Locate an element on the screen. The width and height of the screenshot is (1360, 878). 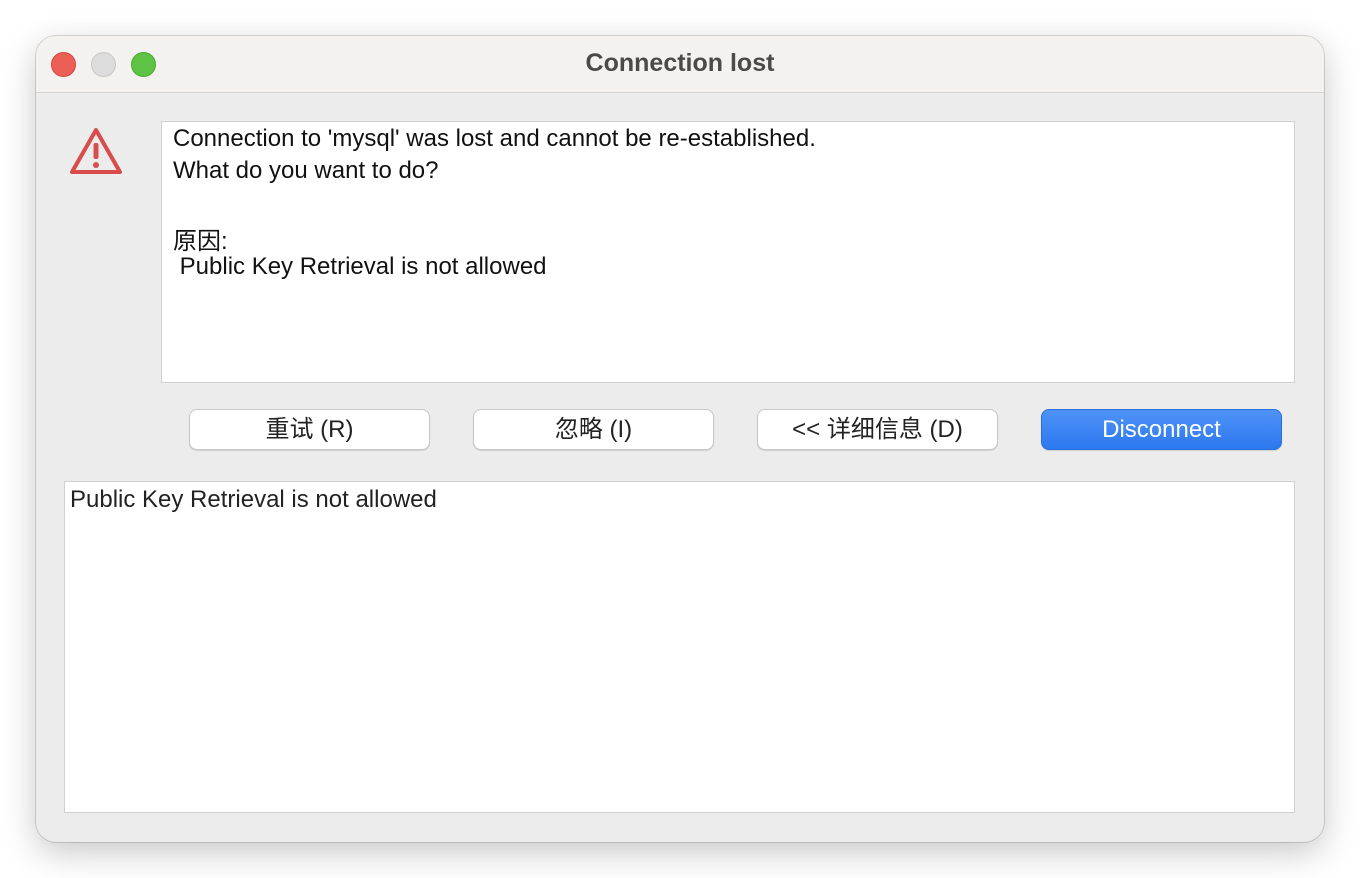
retry-button: 重试 (R) is located at coordinates (309, 429).